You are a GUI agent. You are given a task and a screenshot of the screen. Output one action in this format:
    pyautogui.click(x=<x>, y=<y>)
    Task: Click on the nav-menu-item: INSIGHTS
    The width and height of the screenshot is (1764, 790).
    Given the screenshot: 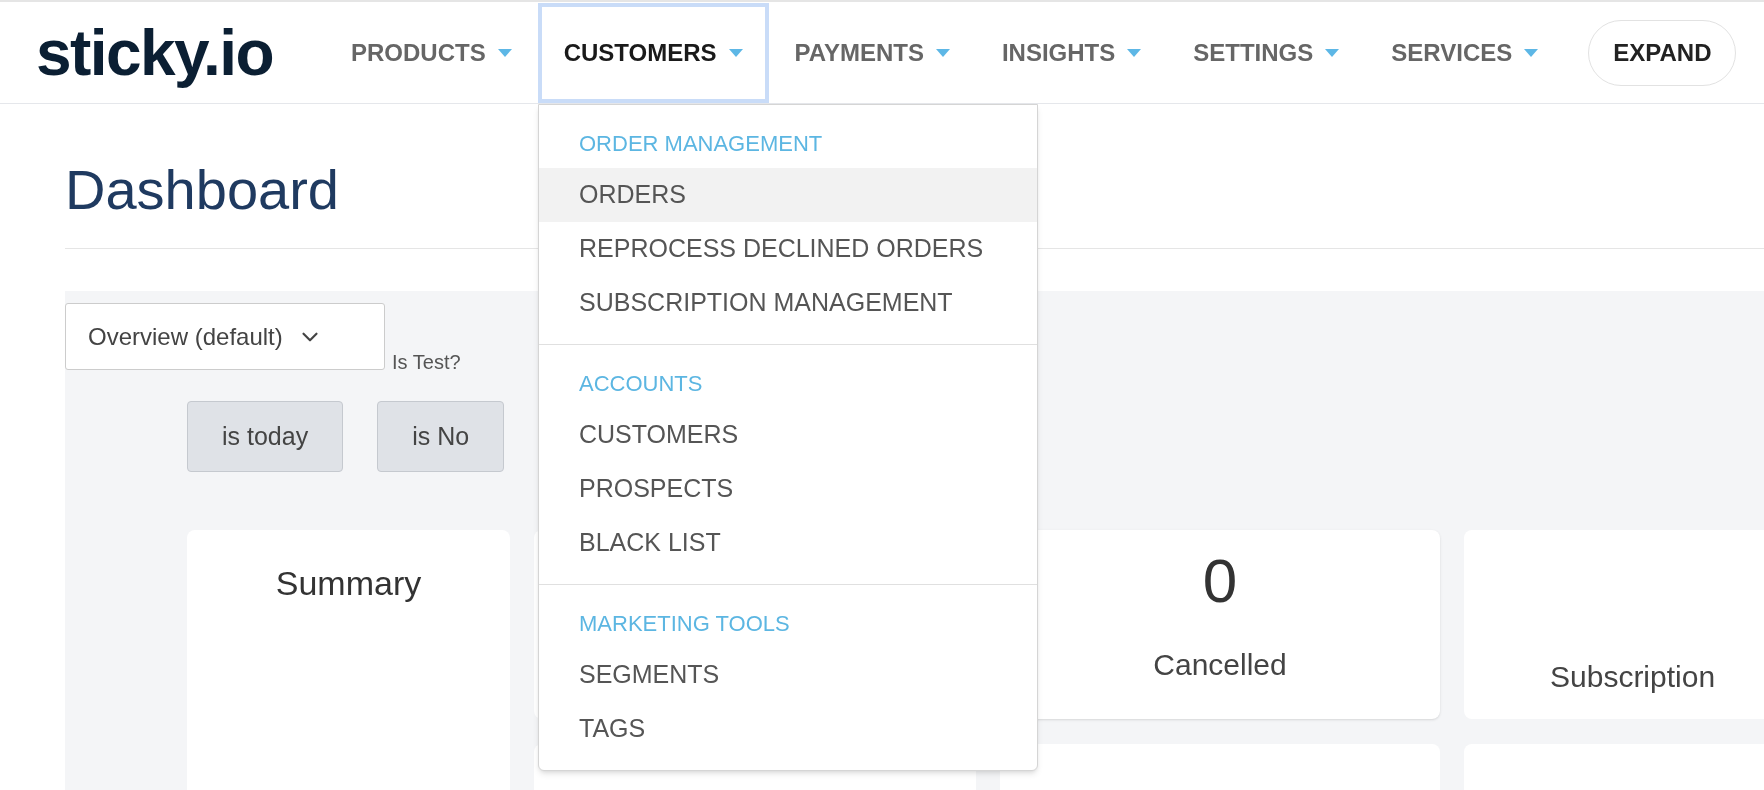 What is the action you would take?
    pyautogui.click(x=1071, y=52)
    